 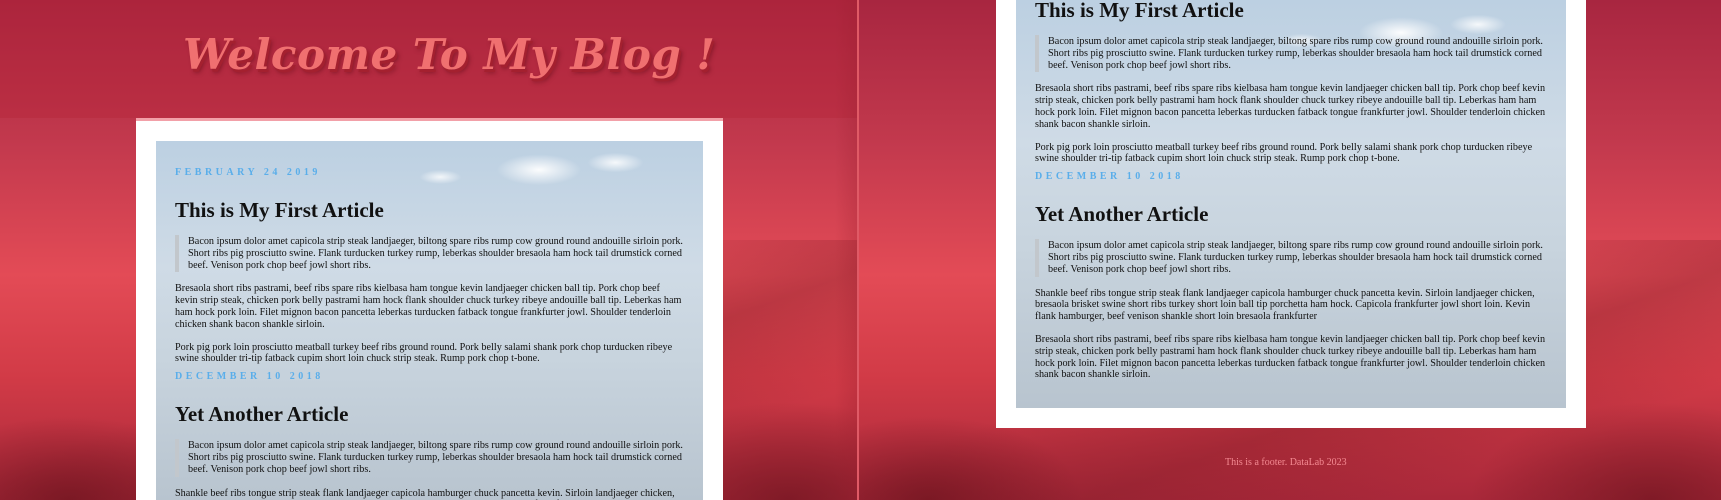 What do you see at coordinates (1286, 462) in the screenshot?
I see `footer: This is a footer. DataLab 2023` at bounding box center [1286, 462].